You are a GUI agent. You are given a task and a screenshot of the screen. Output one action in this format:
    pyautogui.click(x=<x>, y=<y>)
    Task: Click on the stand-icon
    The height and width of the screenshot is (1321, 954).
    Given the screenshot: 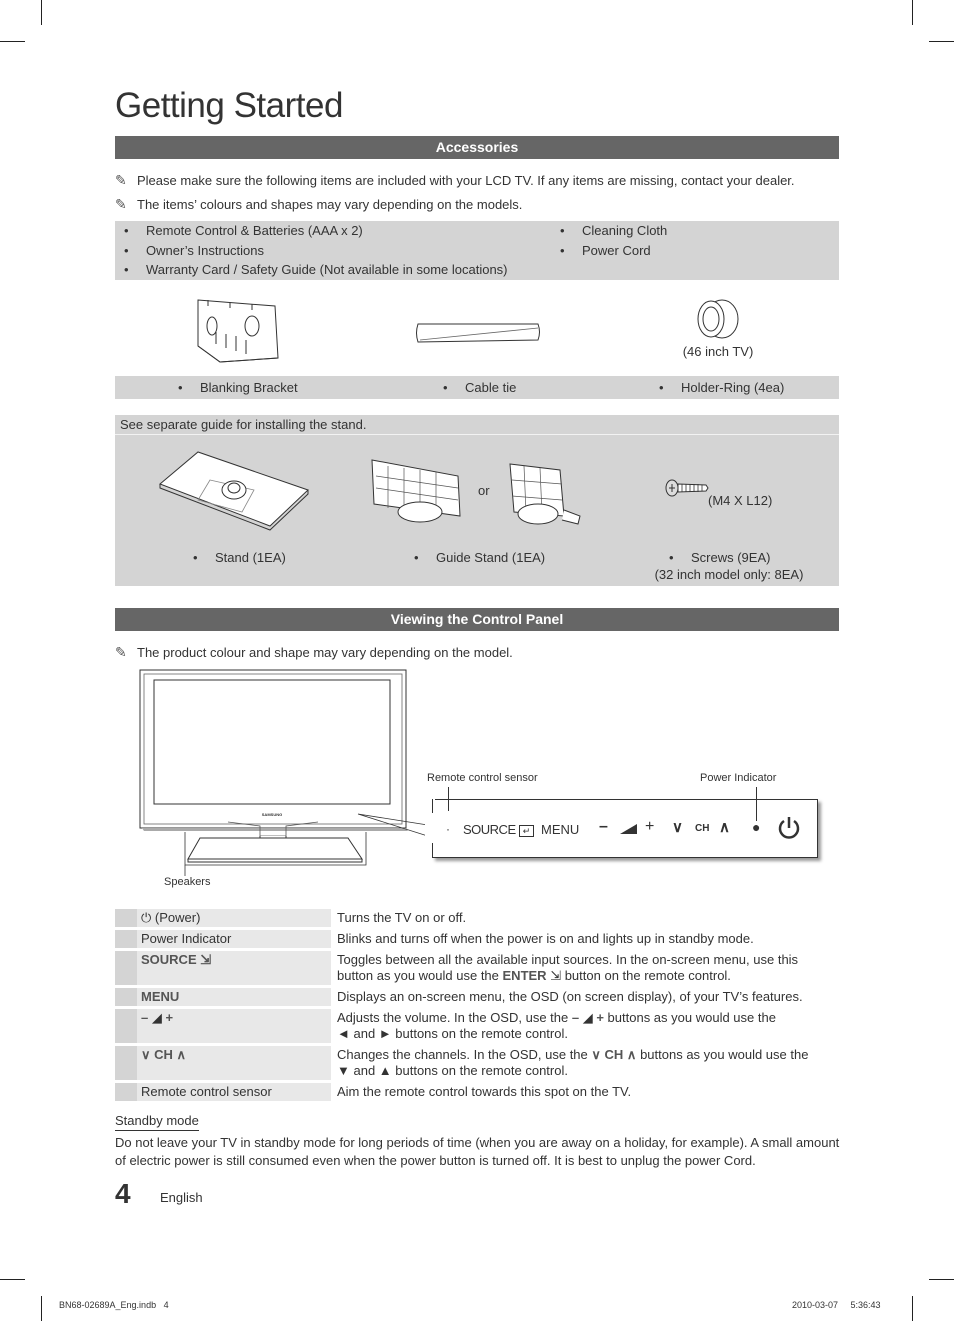 What is the action you would take?
    pyautogui.click(x=234, y=491)
    